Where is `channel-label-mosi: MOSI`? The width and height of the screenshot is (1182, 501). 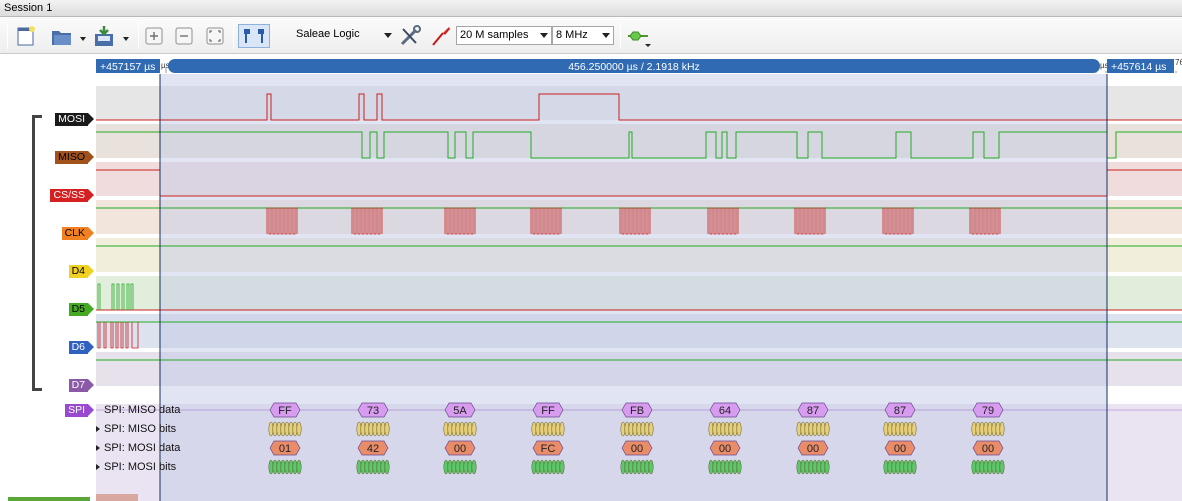 channel-label-mosi: MOSI is located at coordinates (74, 119).